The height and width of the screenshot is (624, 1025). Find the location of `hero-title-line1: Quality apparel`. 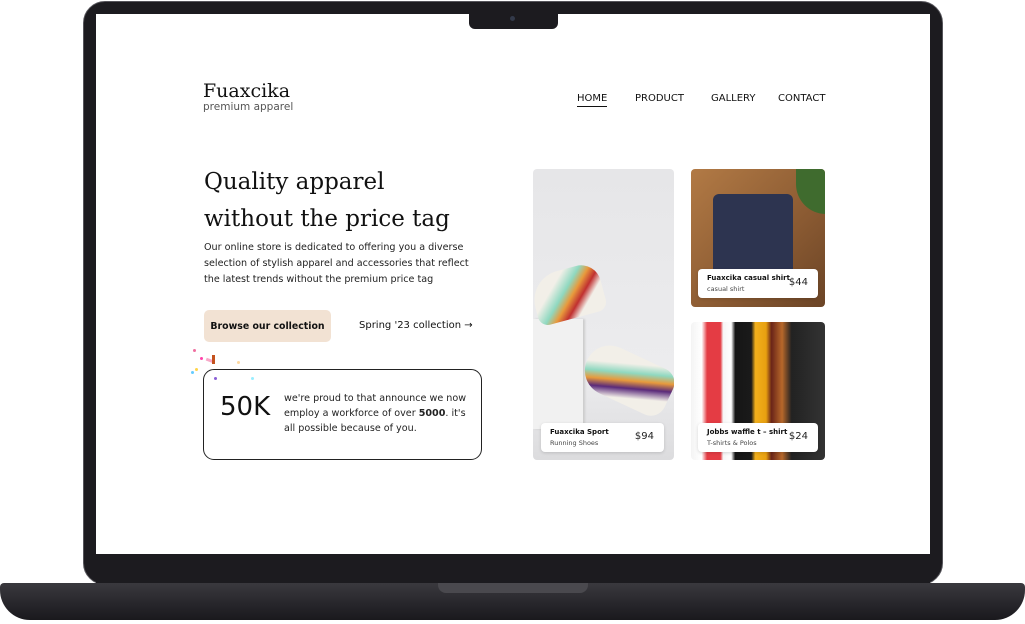

hero-title-line1: Quality apparel is located at coordinates (294, 182).